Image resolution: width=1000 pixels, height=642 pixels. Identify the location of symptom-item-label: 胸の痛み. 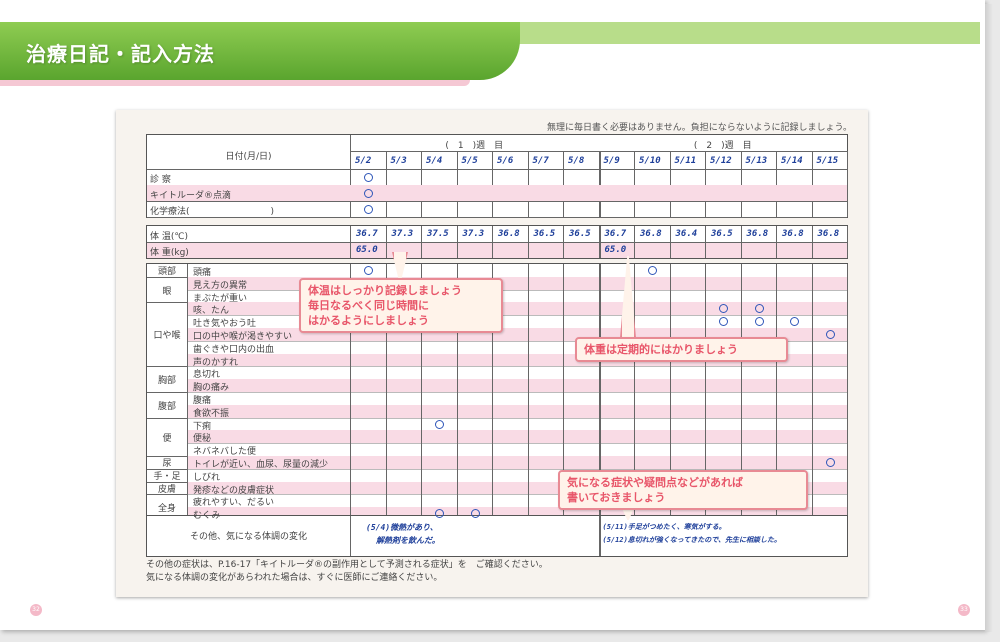
(211, 388).